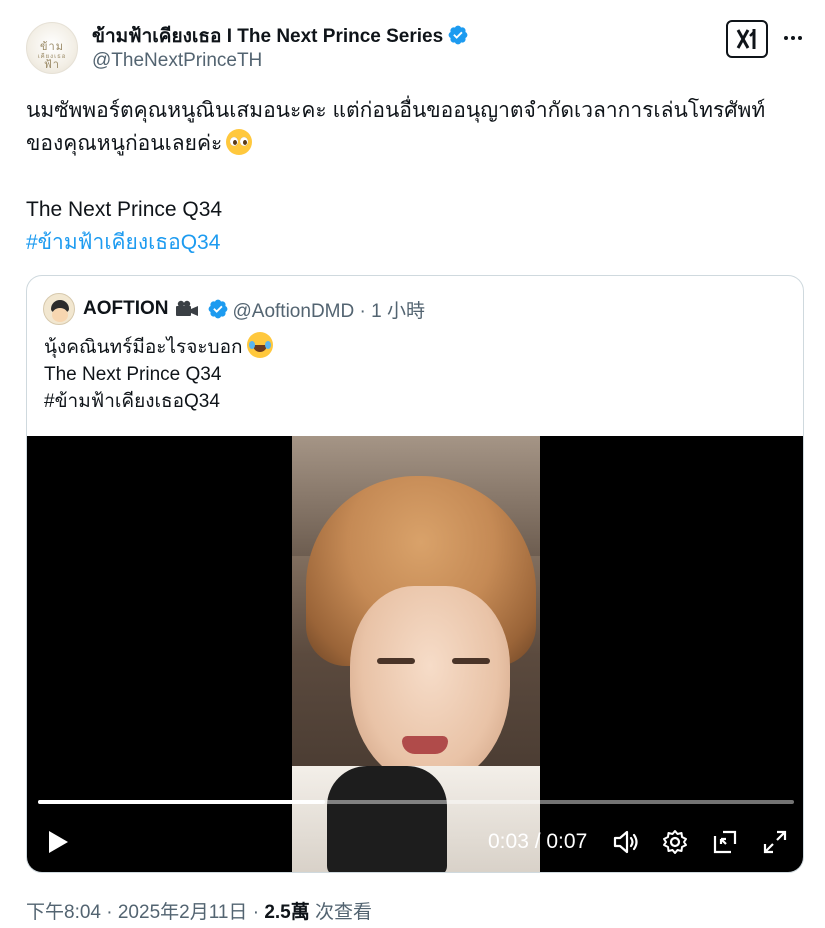 This screenshot has height=928, width=825. What do you see at coordinates (421, 143) in the screenshot?
I see `tweet-line-2-wrap: ของคุณหนูก่อนเลยค่ะ` at bounding box center [421, 143].